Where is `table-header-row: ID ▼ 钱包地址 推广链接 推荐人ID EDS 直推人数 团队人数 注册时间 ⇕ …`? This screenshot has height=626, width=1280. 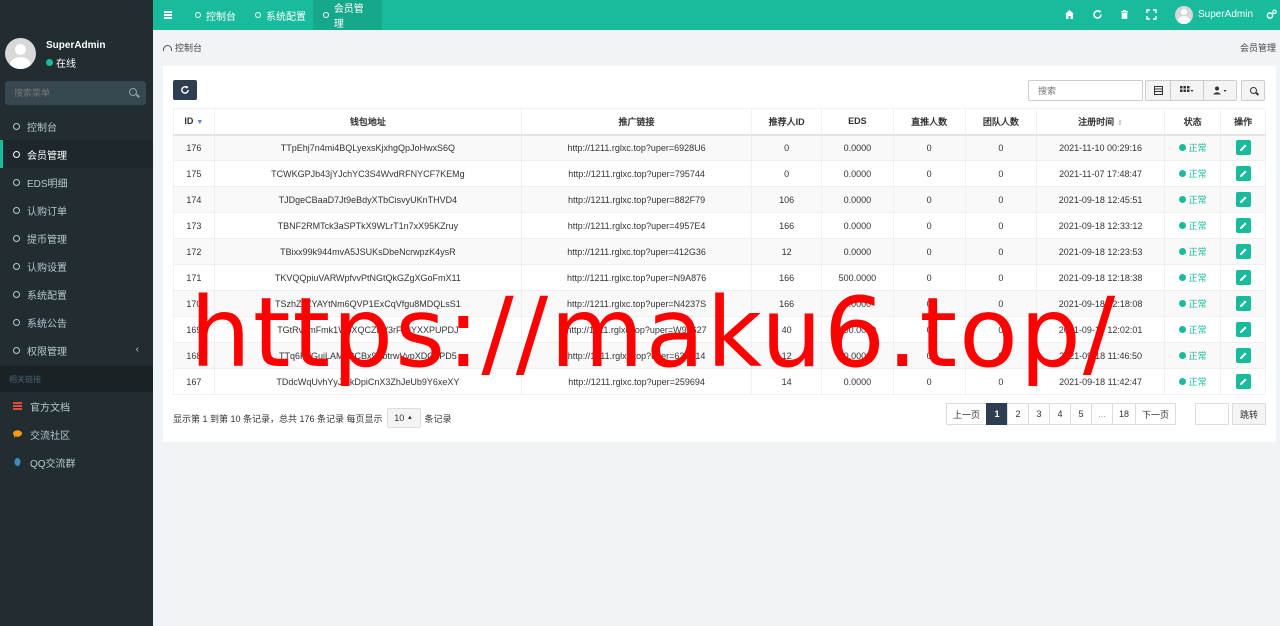
table-header-row: ID ▼ 钱包地址 推广链接 推荐人ID EDS 直推人数 团队人数 注册时间 ⇕ … is located at coordinates (719, 122).